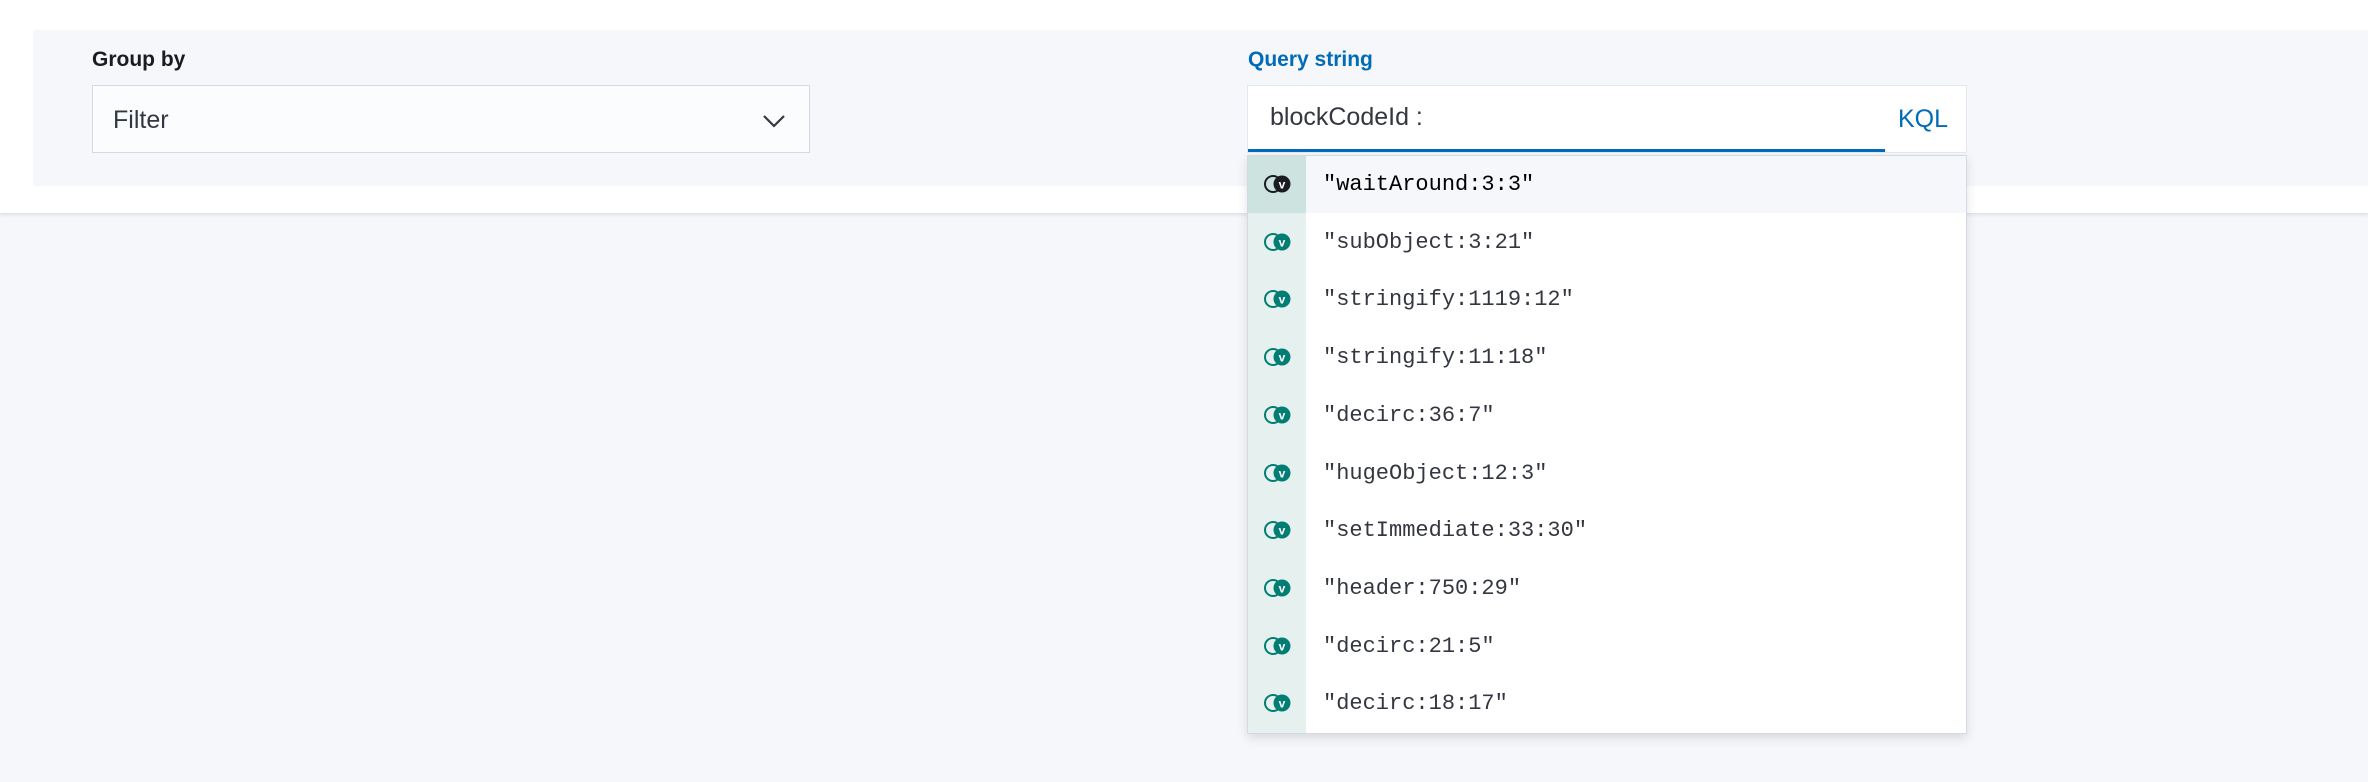  What do you see at coordinates (1607, 646) in the screenshot?
I see `suggestion-item: v "decirc:21:5"` at bounding box center [1607, 646].